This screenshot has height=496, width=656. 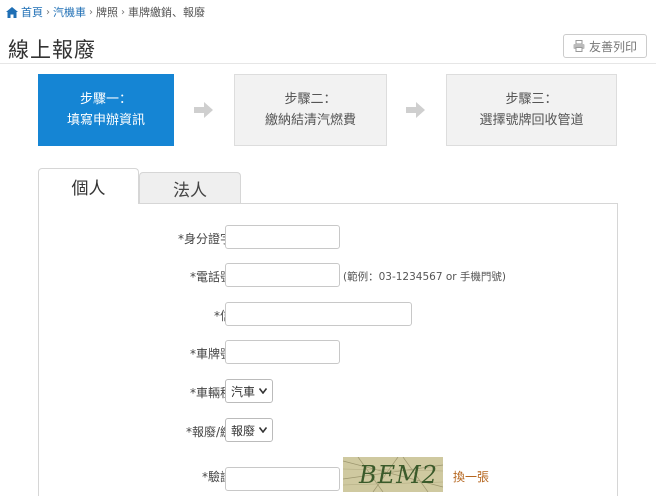 I want to click on vehicle-type-value: 汽車, so click(x=243, y=391).